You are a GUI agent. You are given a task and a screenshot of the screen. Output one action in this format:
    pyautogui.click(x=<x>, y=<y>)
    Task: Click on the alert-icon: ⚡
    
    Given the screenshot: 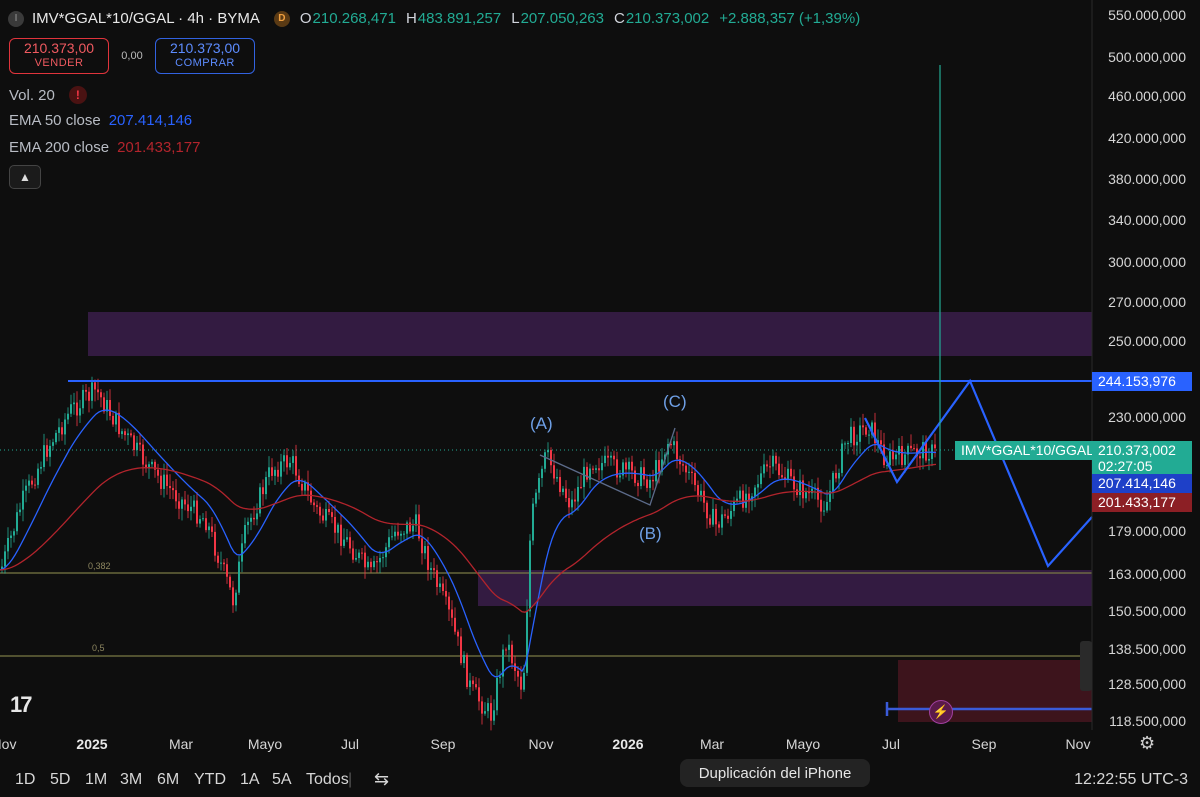 What is the action you would take?
    pyautogui.click(x=941, y=712)
    